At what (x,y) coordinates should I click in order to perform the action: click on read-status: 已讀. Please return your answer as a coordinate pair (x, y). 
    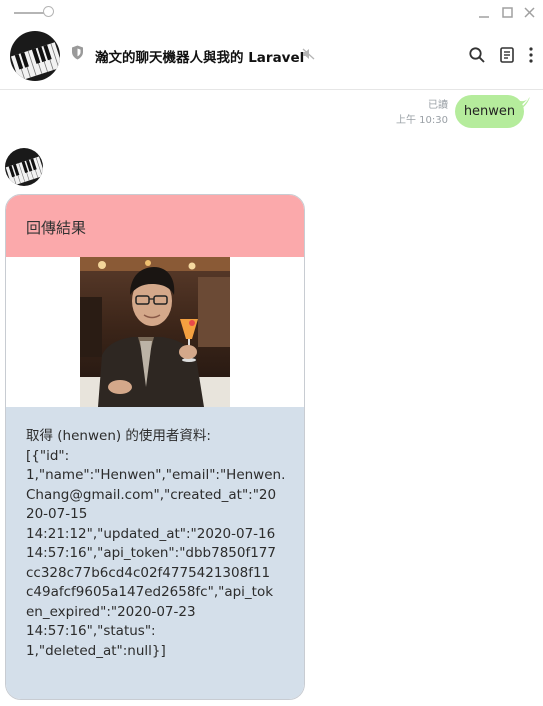
    Looking at the image, I should click on (438, 105).